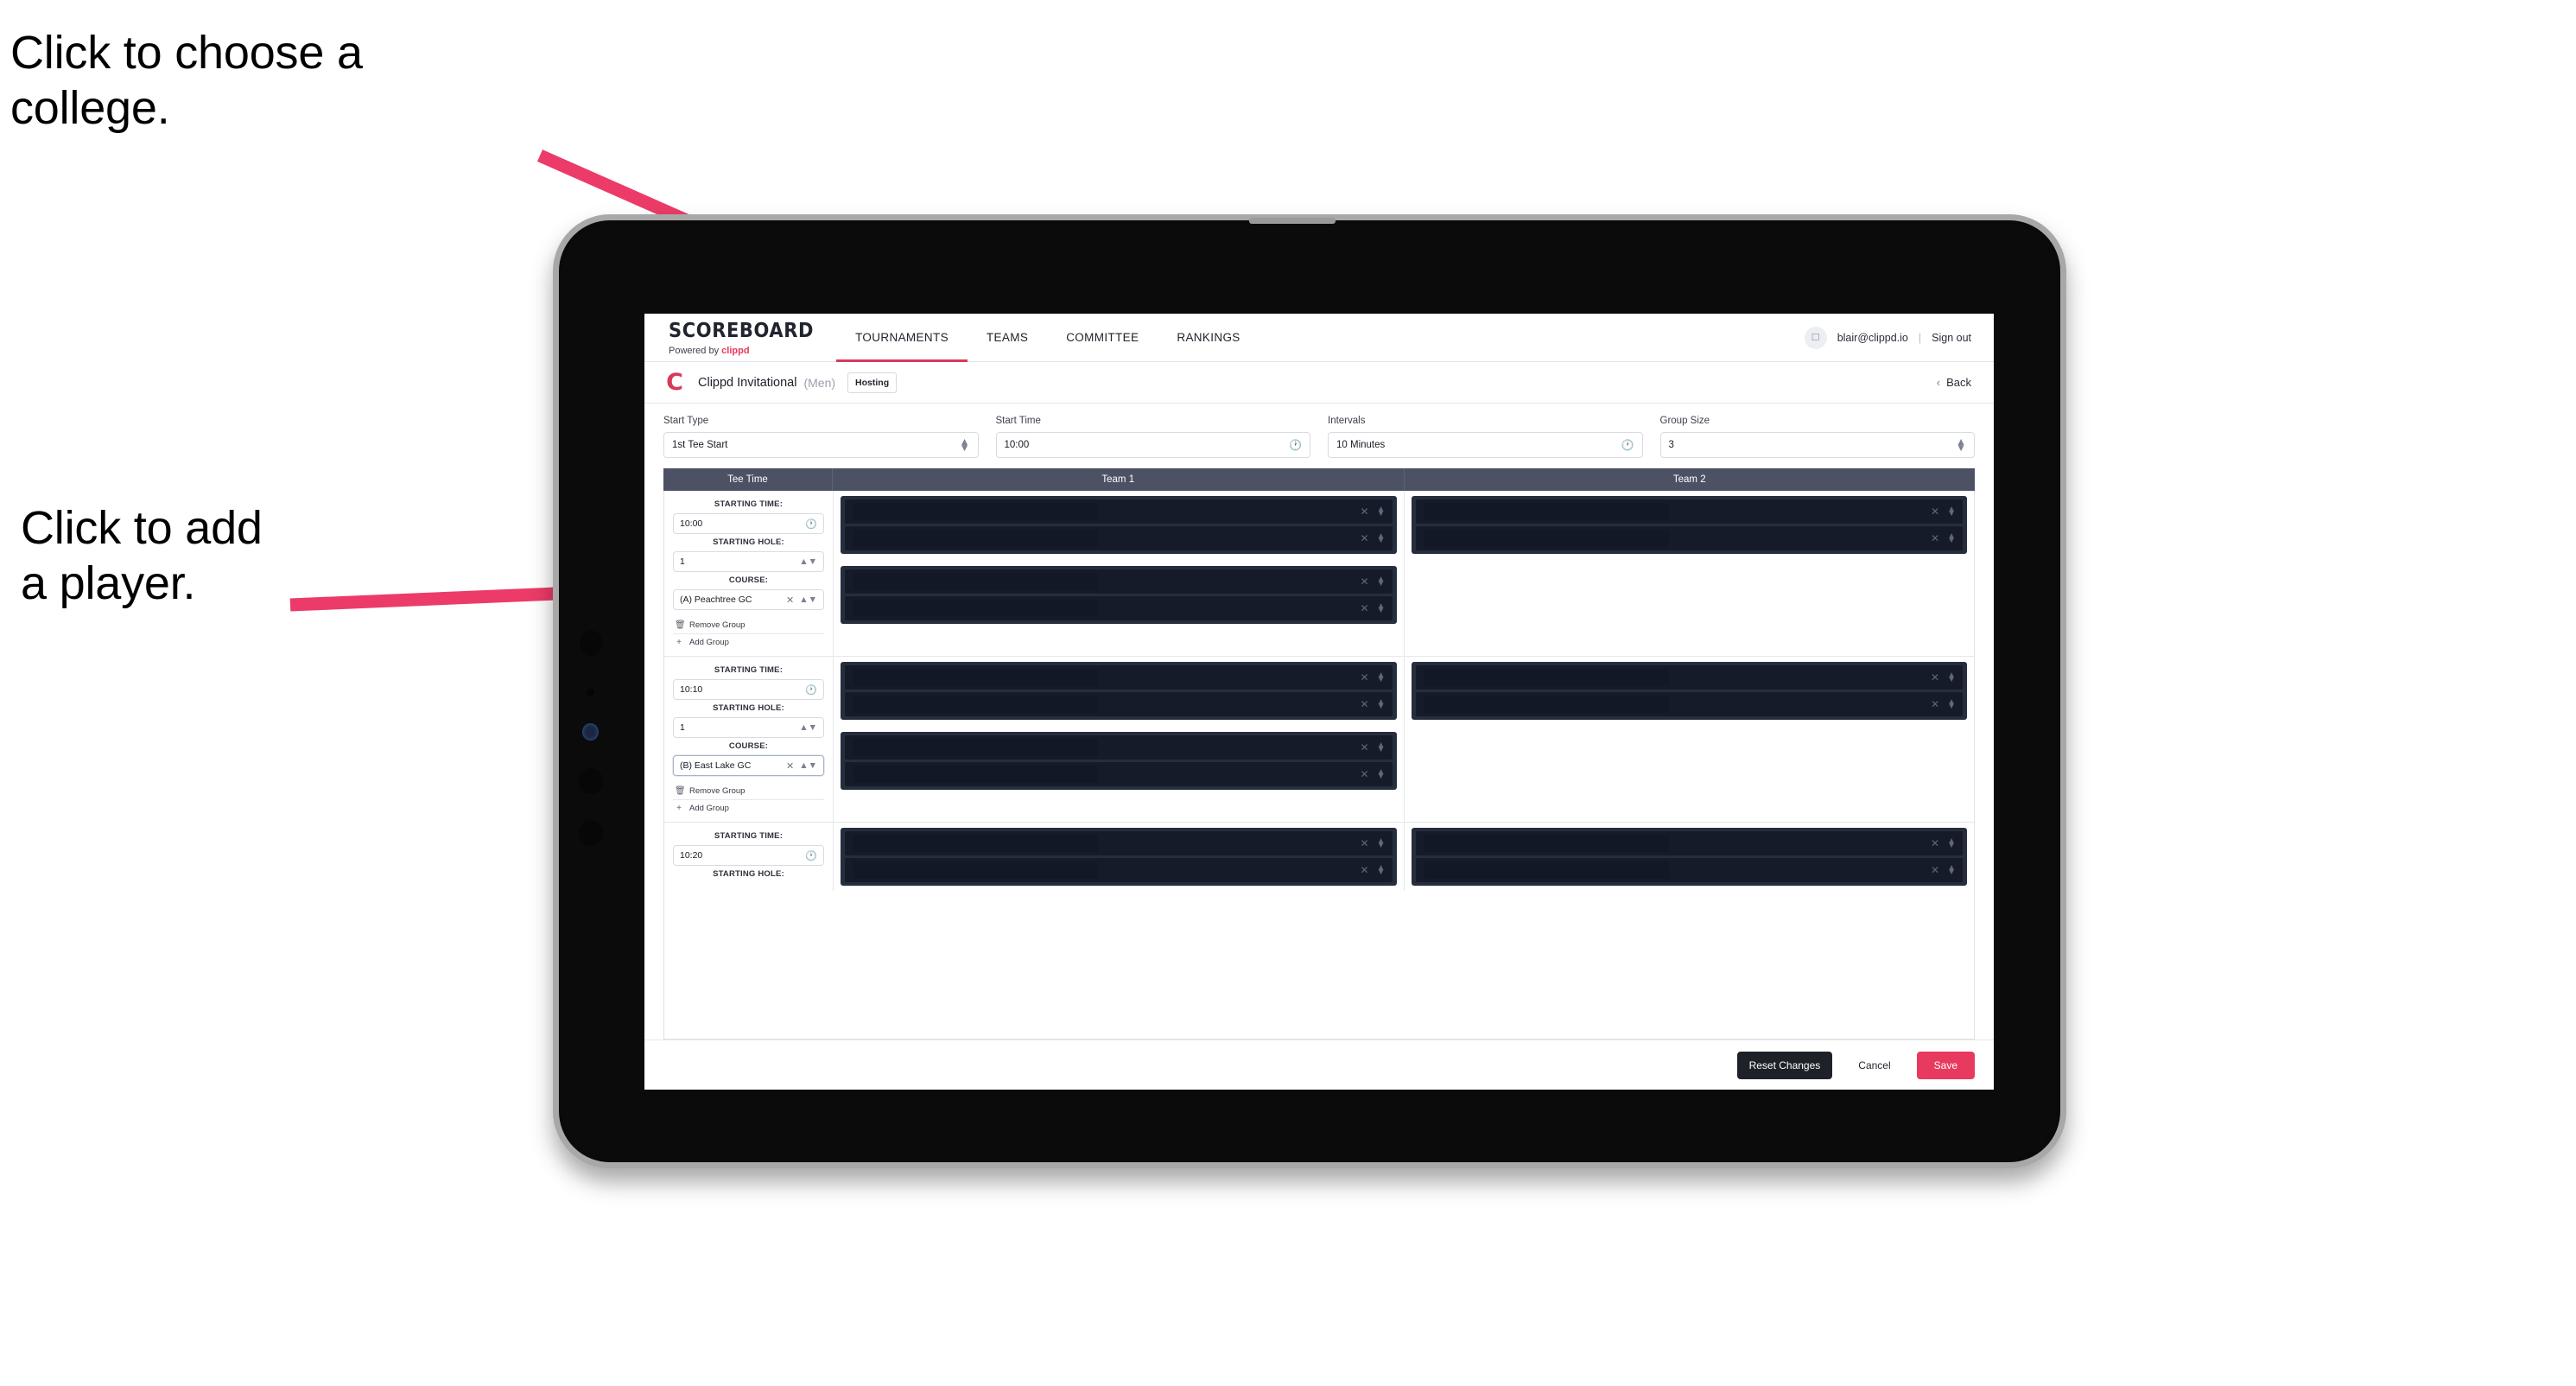 This screenshot has width=2576, height=1386. Describe the element at coordinates (1485, 445) in the screenshot. I see `intervals-input: 10 Minutes 🕐` at that location.